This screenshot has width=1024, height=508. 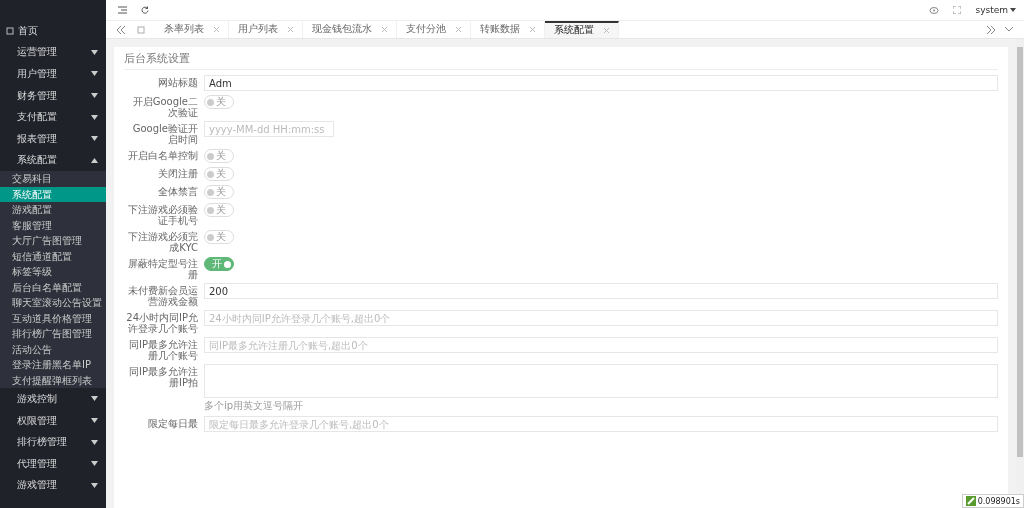 I want to click on sidebar-item: 排行榜广告图管理, so click(x=53, y=334).